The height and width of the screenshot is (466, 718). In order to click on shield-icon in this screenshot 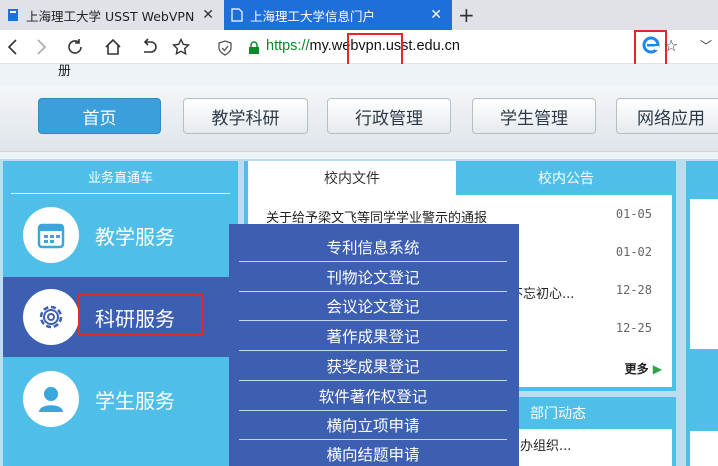, I will do `click(225, 50)`.